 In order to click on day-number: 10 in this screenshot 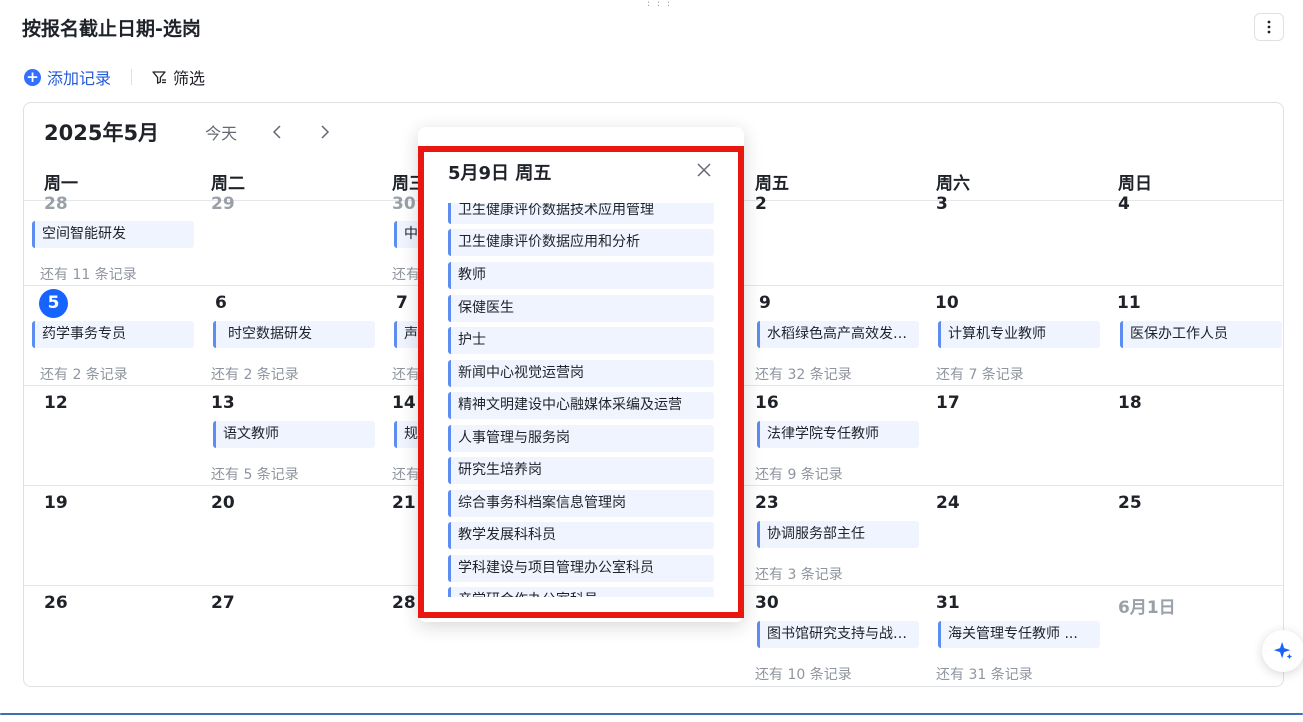, I will do `click(947, 303)`.